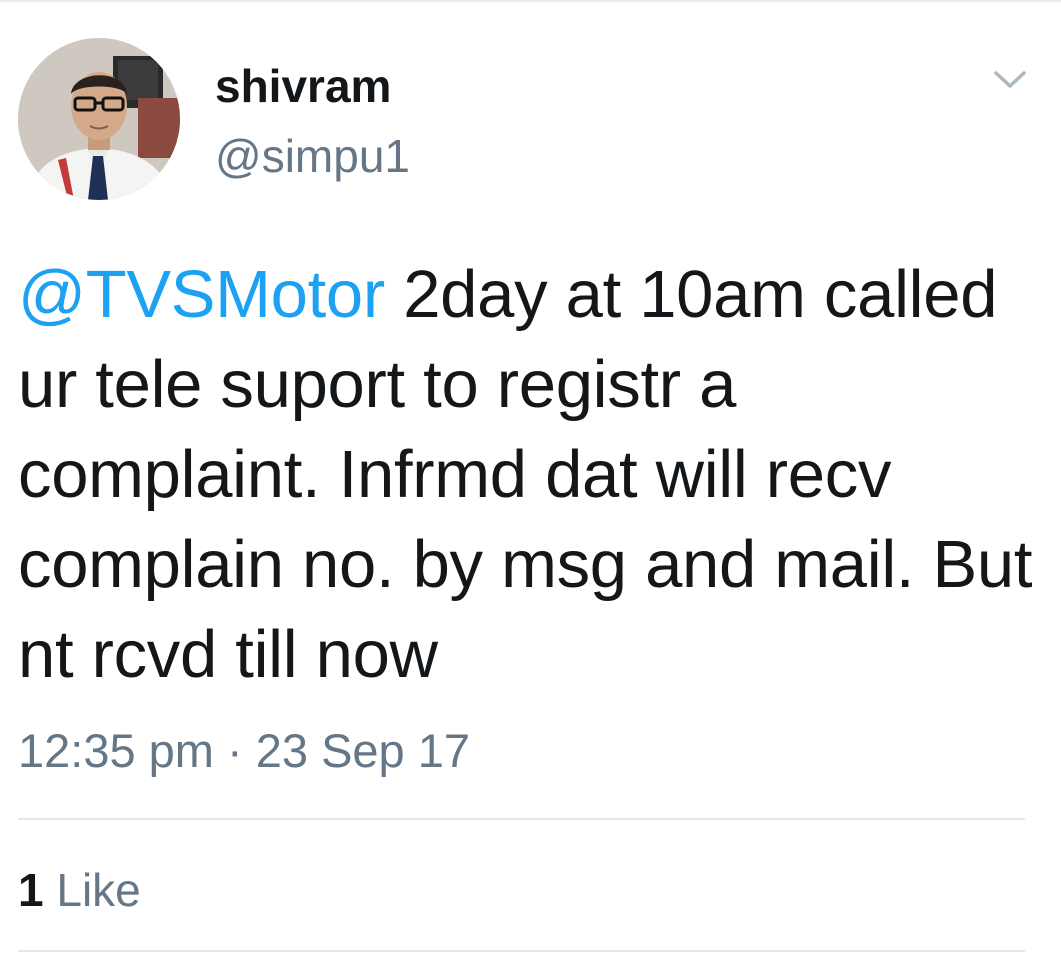 The image size is (1061, 959). Describe the element at coordinates (31, 890) in the screenshot. I see `like-count: 1` at that location.